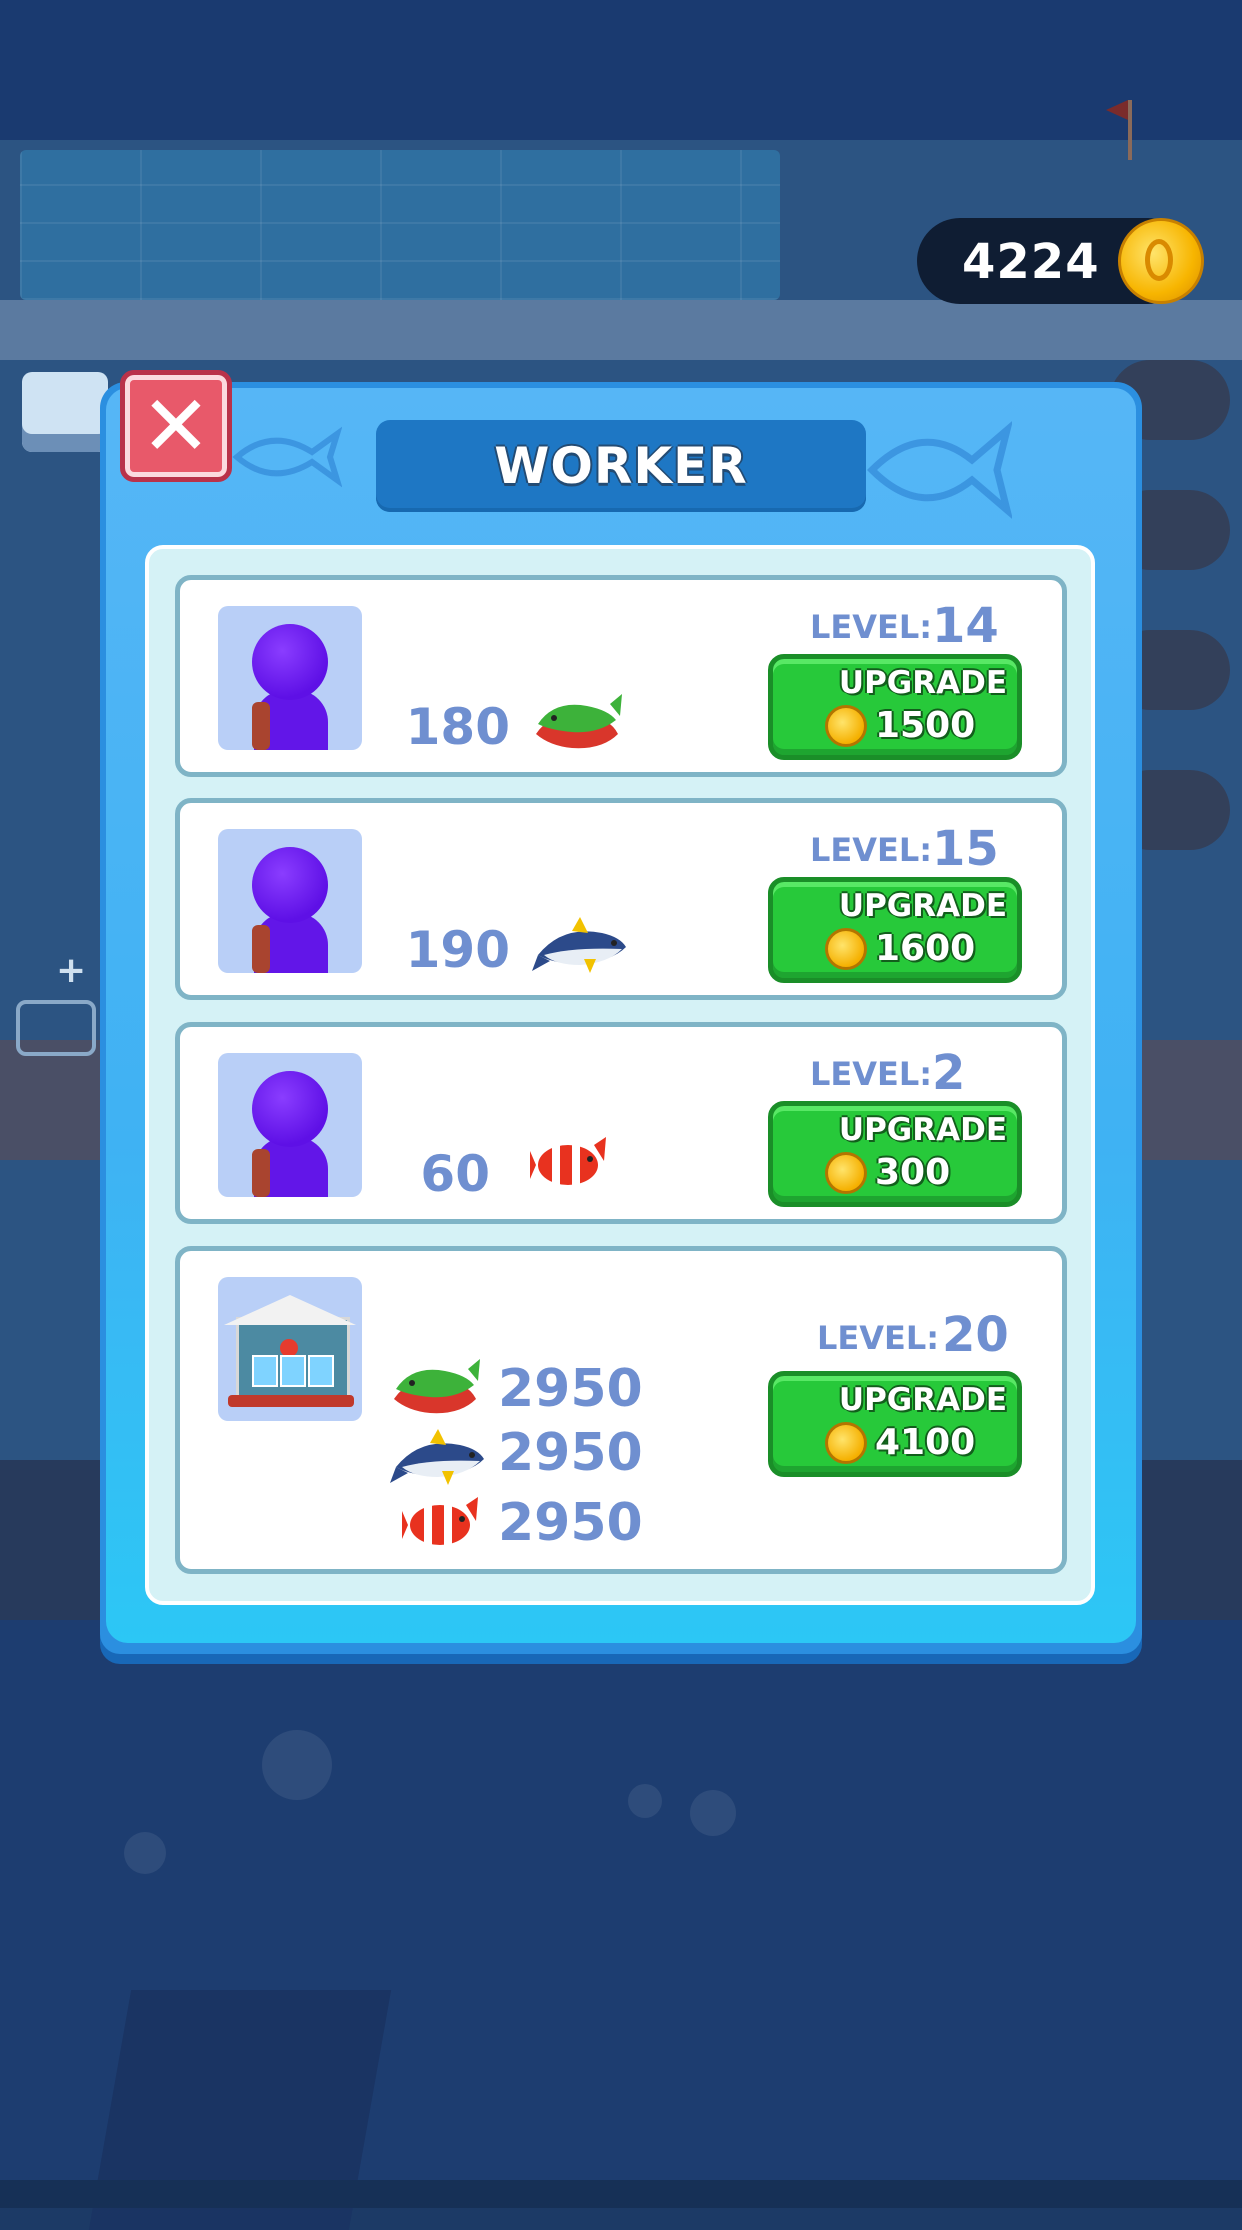 Image resolution: width=1242 pixels, height=2230 pixels. I want to click on house-capacity-green: 2950, so click(570, 1389).